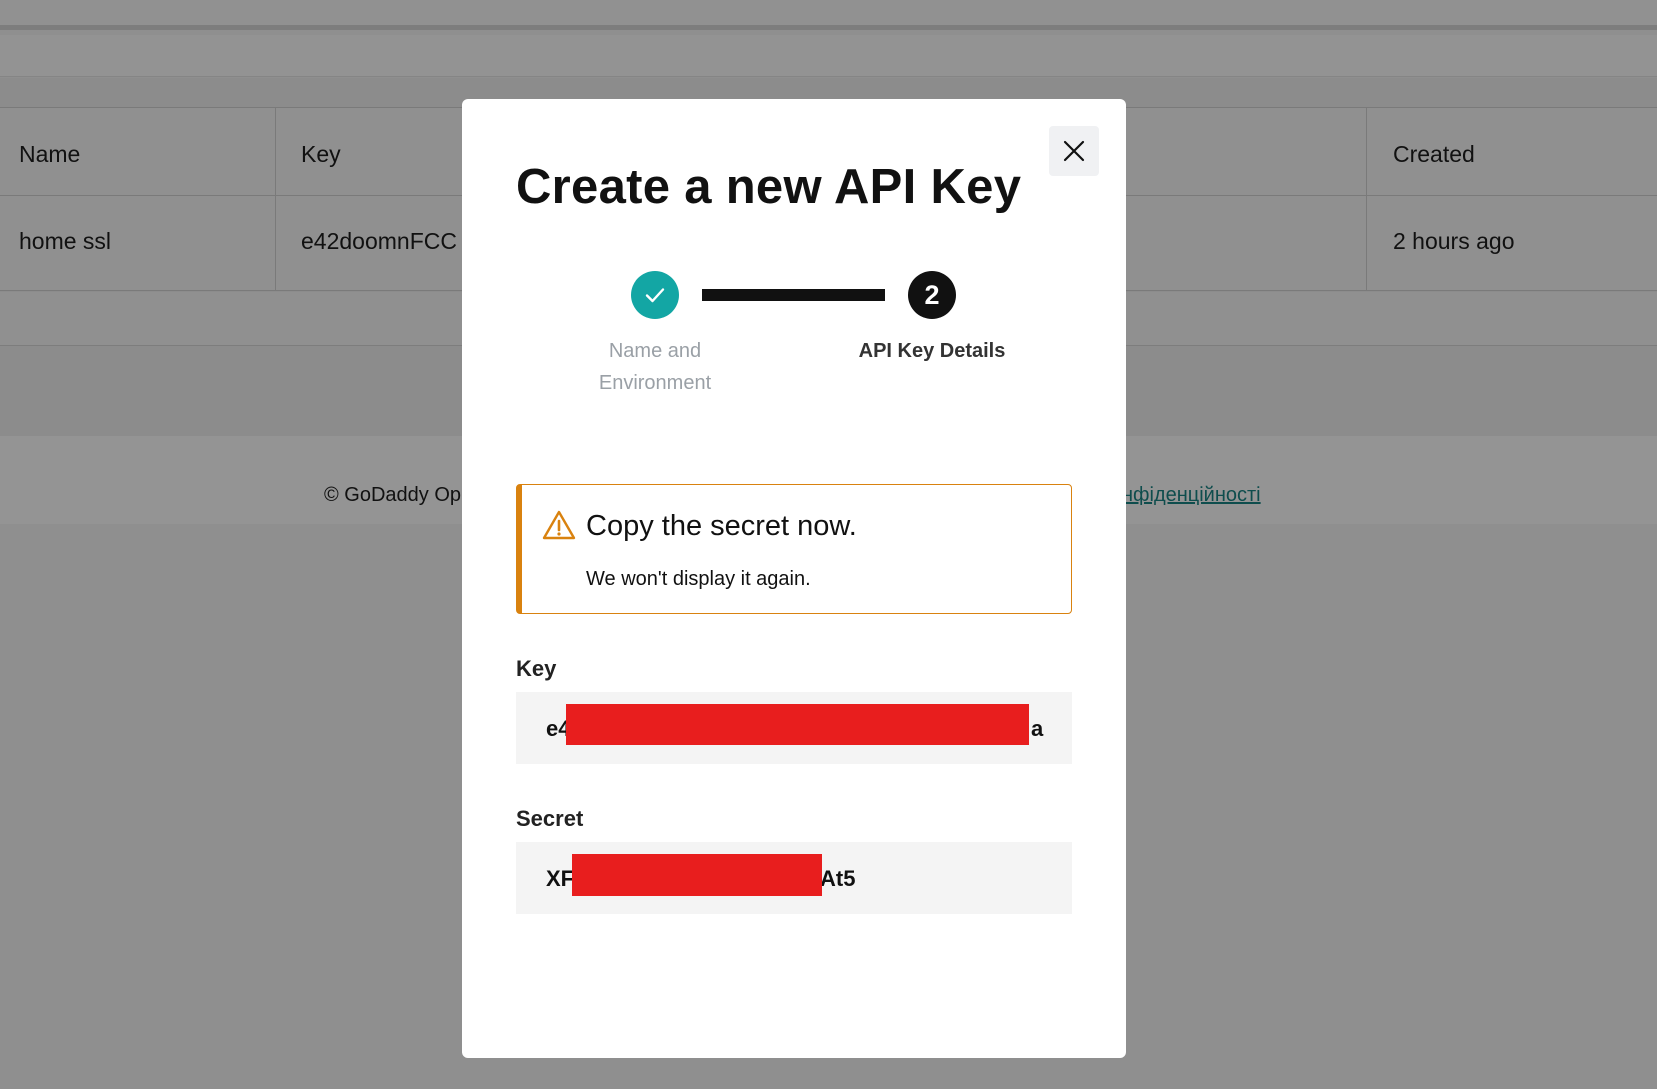 The height and width of the screenshot is (1089, 1657). I want to click on alert-body: We won't display it again., so click(698, 579).